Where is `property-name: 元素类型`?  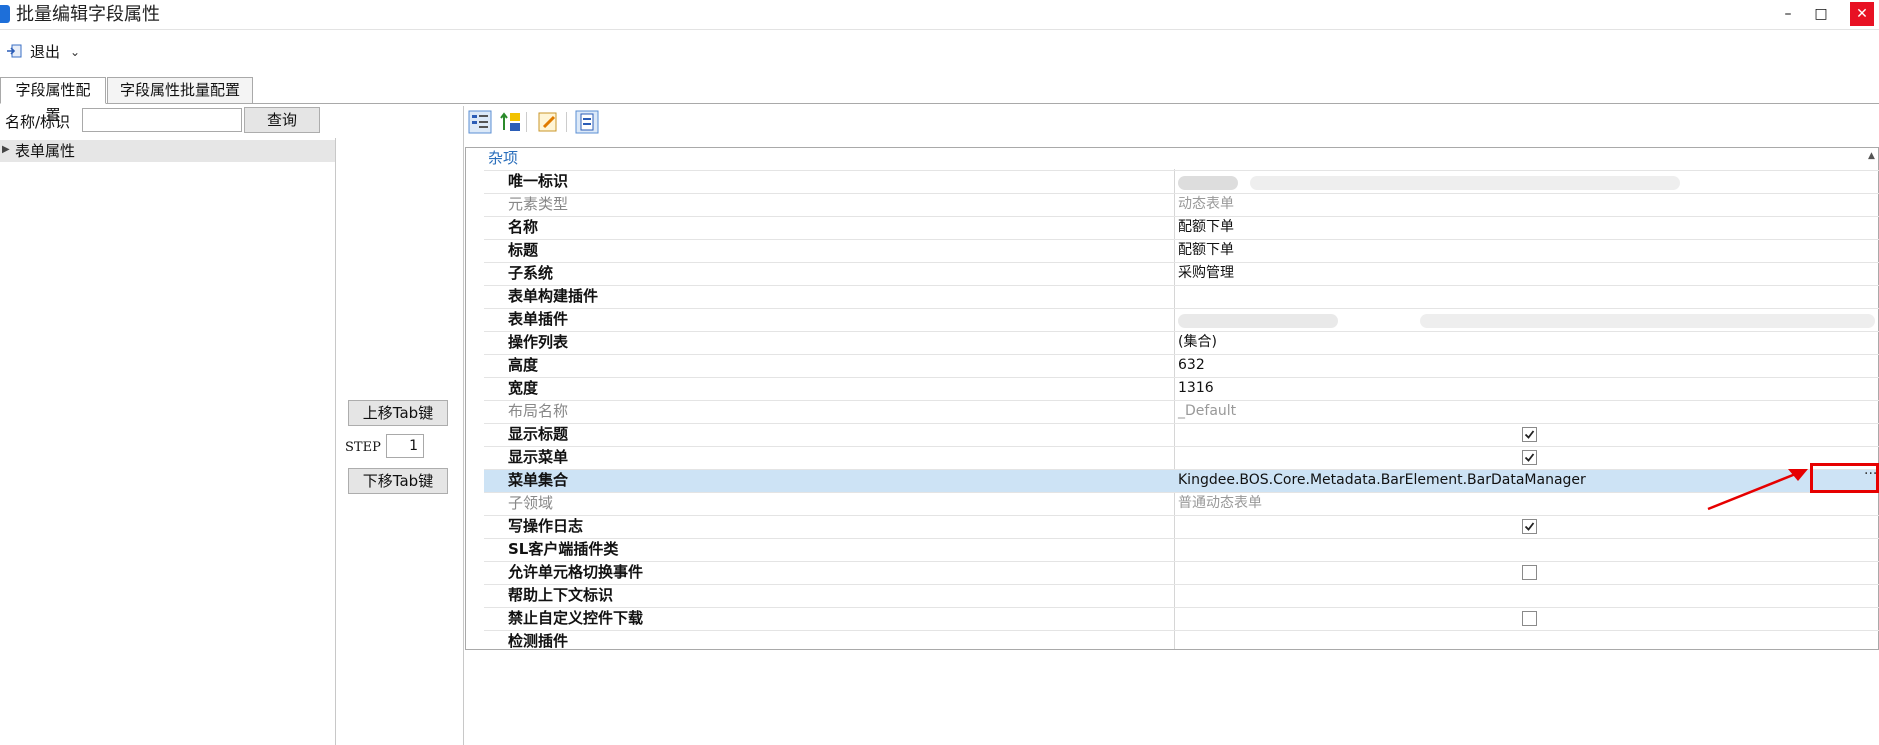 property-name: 元素类型 is located at coordinates (538, 204).